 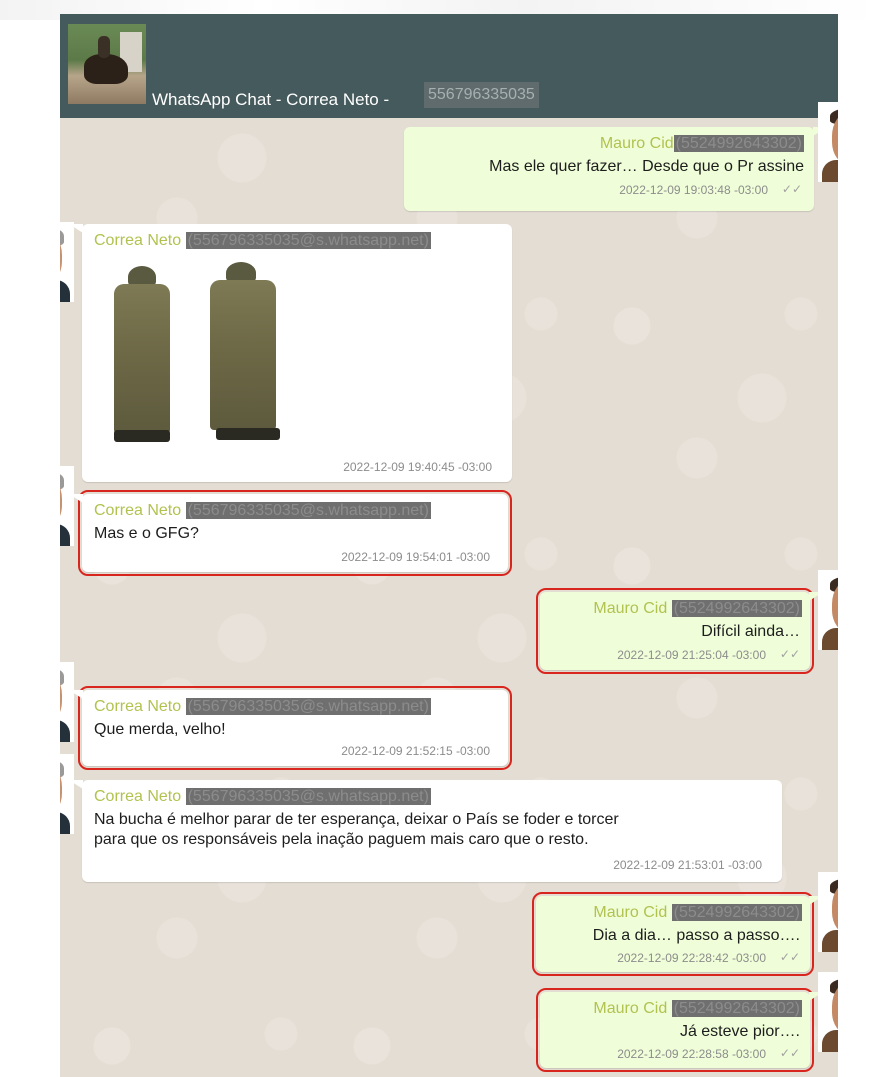 I want to click on photo-rider, so click(x=104, y=47).